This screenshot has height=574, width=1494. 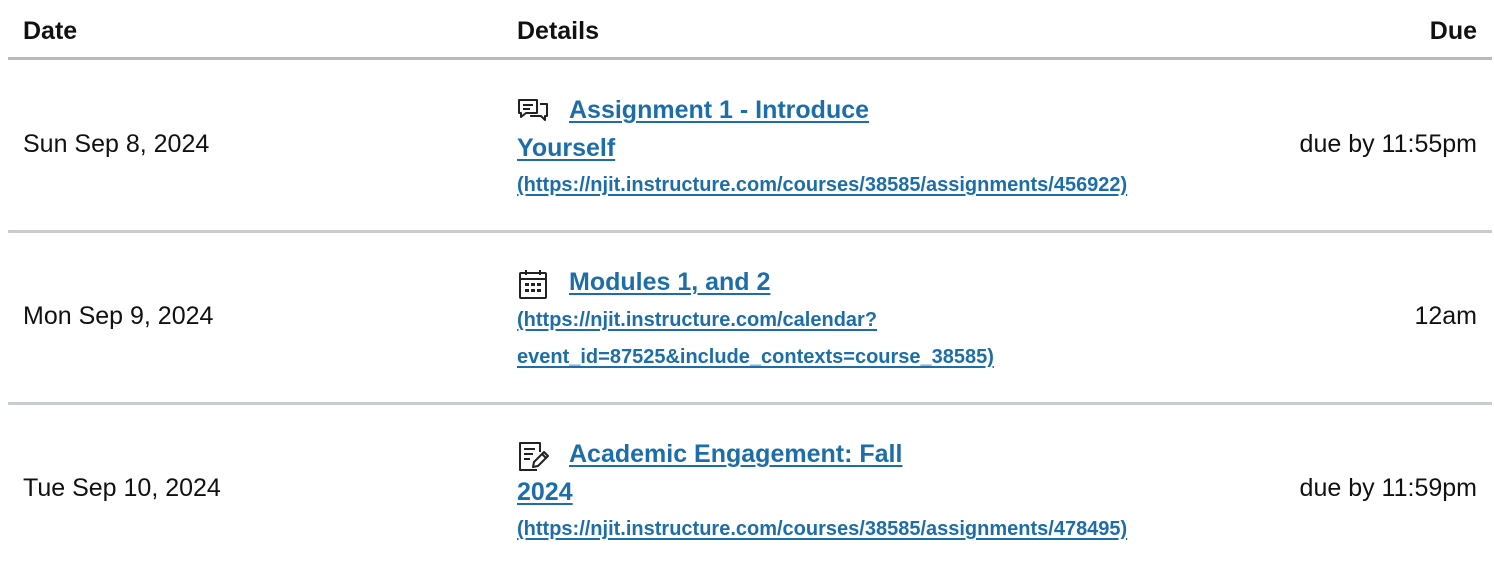 I want to click on calendar-icon, so click(x=533, y=284).